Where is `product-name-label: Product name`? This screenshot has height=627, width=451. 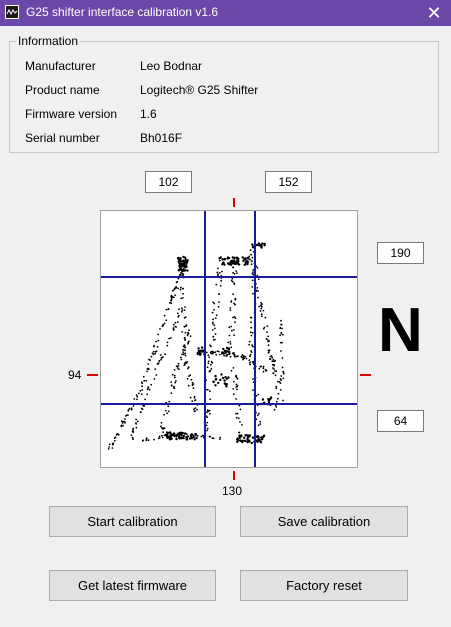 product-name-label: Product name is located at coordinates (62, 90).